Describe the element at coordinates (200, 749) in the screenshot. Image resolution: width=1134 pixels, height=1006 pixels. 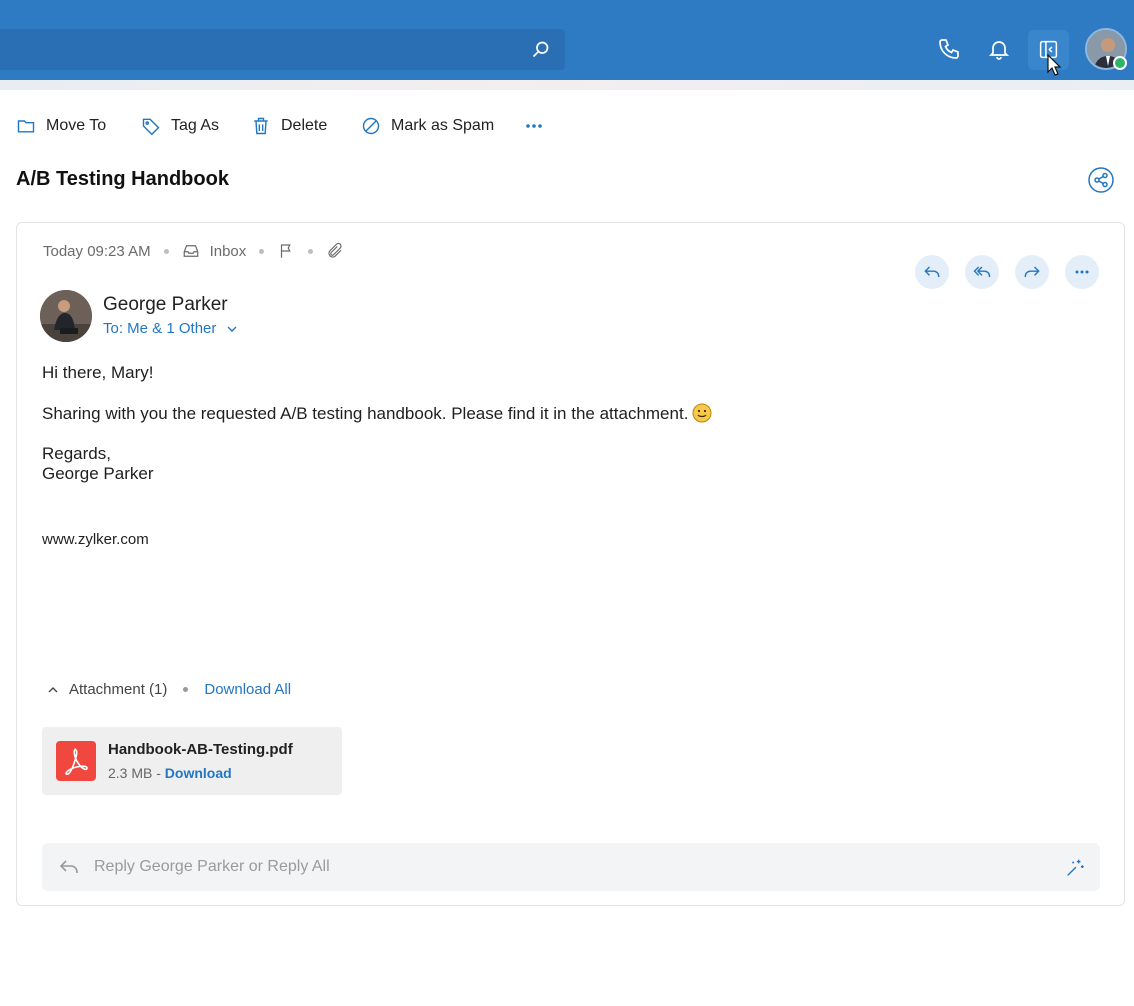
I see `attachment-name: Handbook-AB-Testing.pdf` at that location.